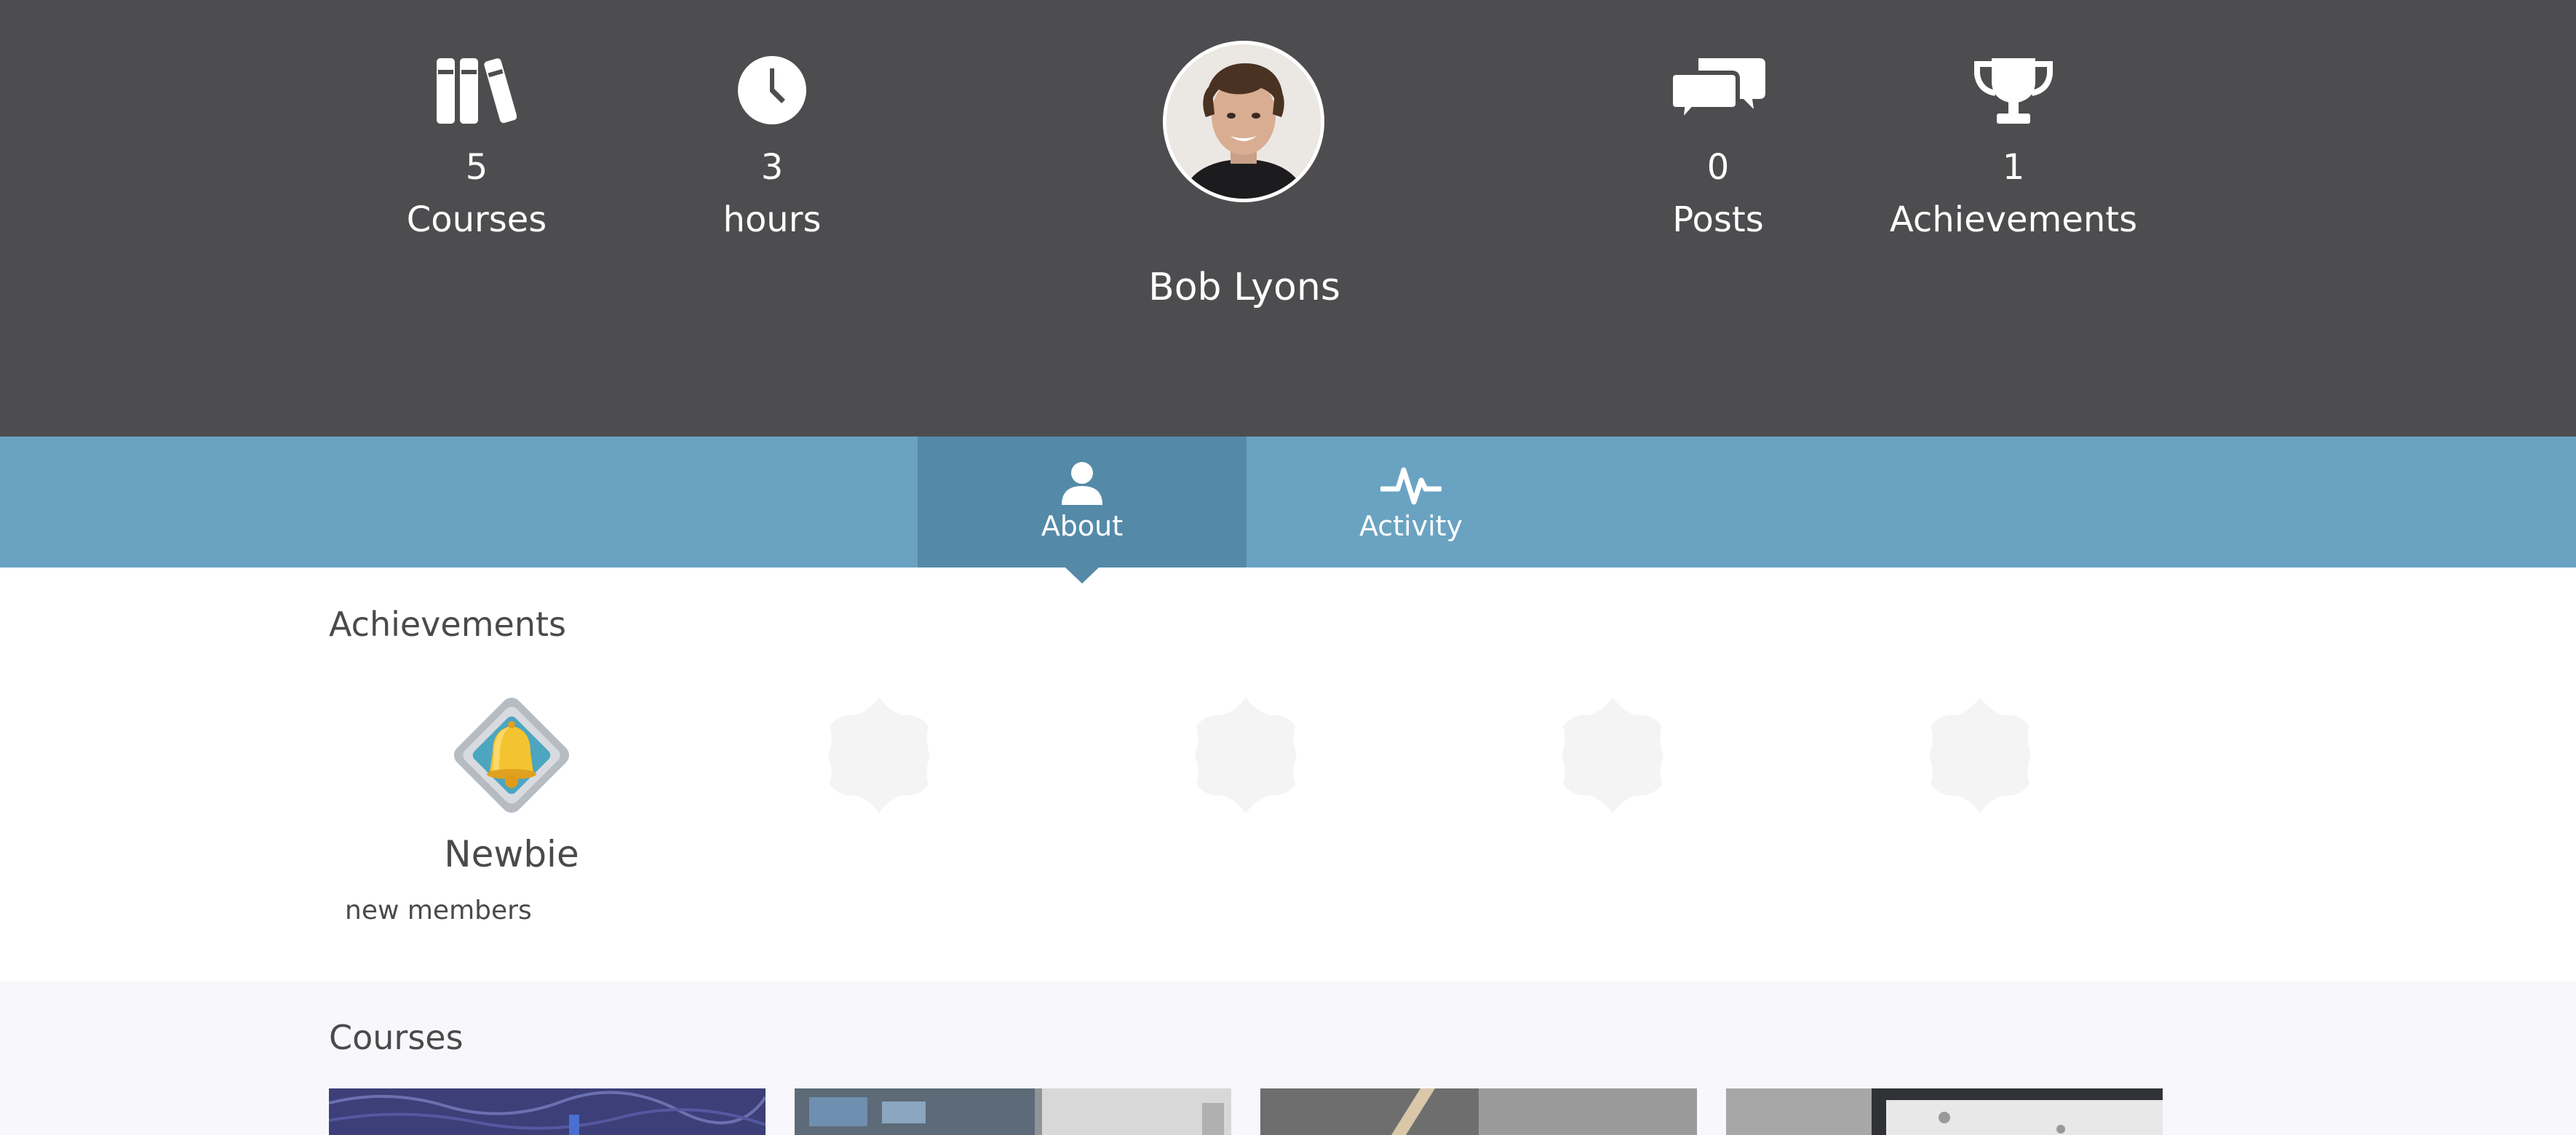  I want to click on books-icon, so click(477, 91).